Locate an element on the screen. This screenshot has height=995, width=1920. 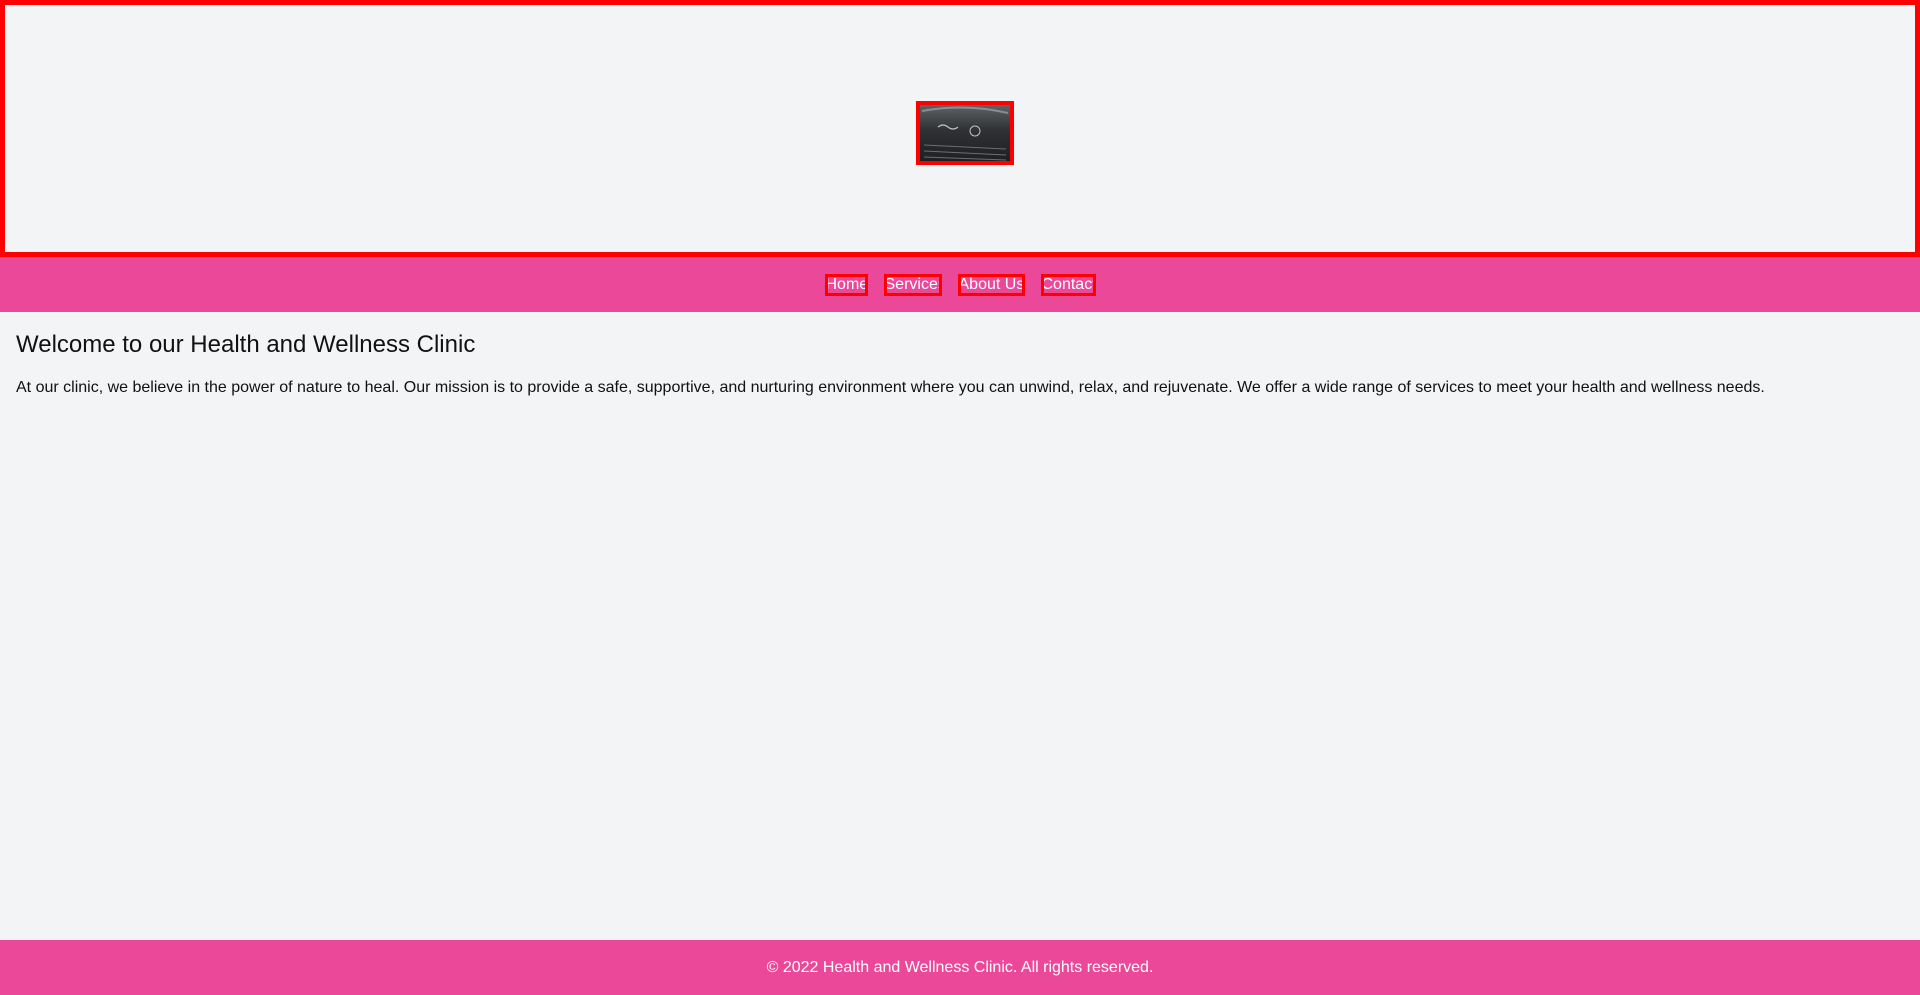
nav-item-services: Services is located at coordinates (912, 284).